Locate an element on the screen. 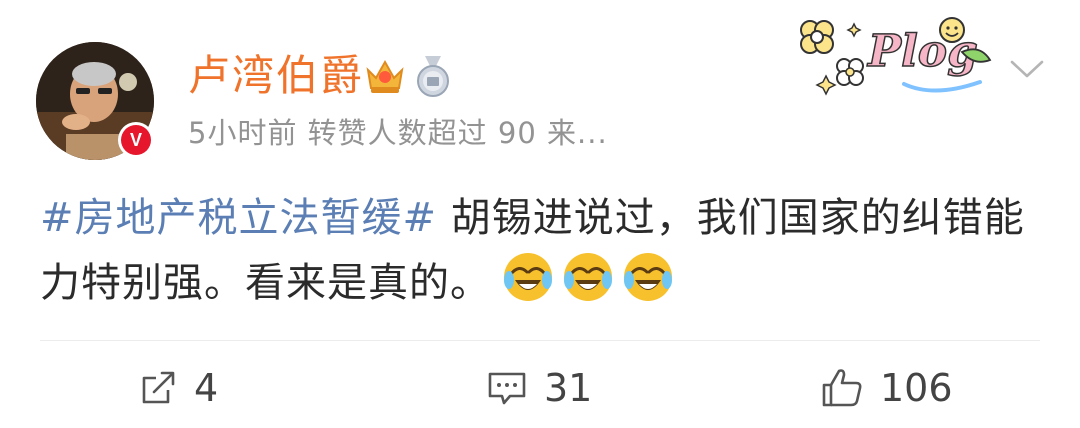 The image size is (1080, 428). share-icon is located at coordinates (158, 388).